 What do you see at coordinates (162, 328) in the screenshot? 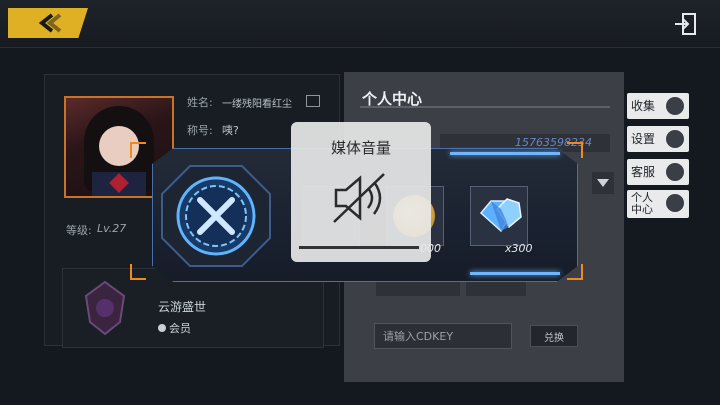
I see `member-icon` at bounding box center [162, 328].